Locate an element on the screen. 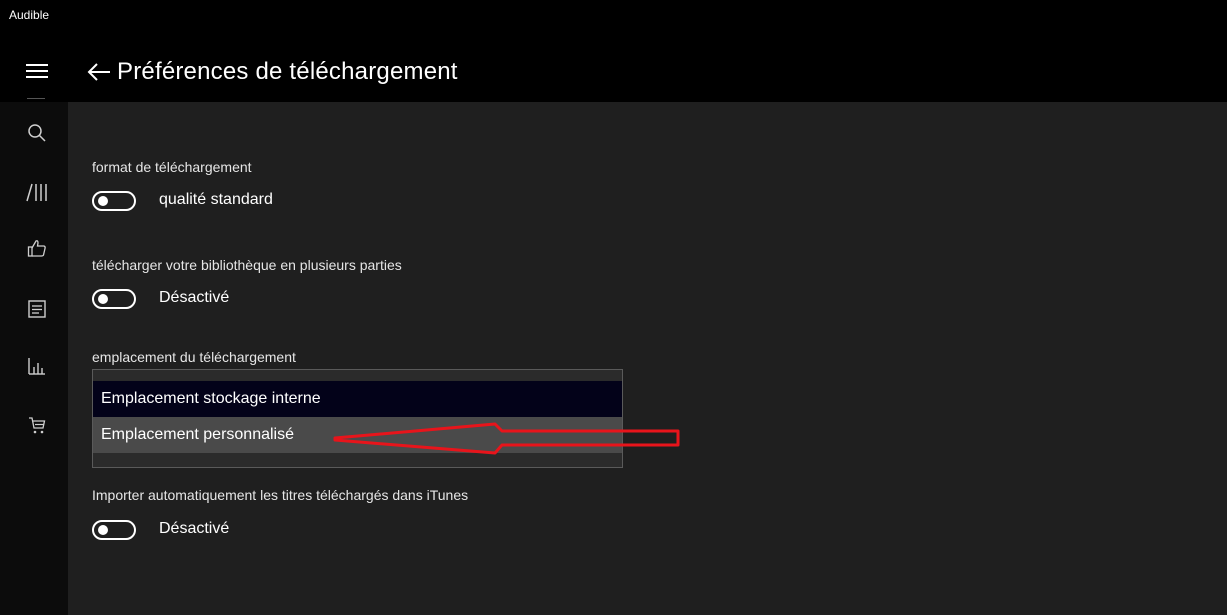 This screenshot has width=1227, height=615. library-icon is located at coordinates (37, 192).